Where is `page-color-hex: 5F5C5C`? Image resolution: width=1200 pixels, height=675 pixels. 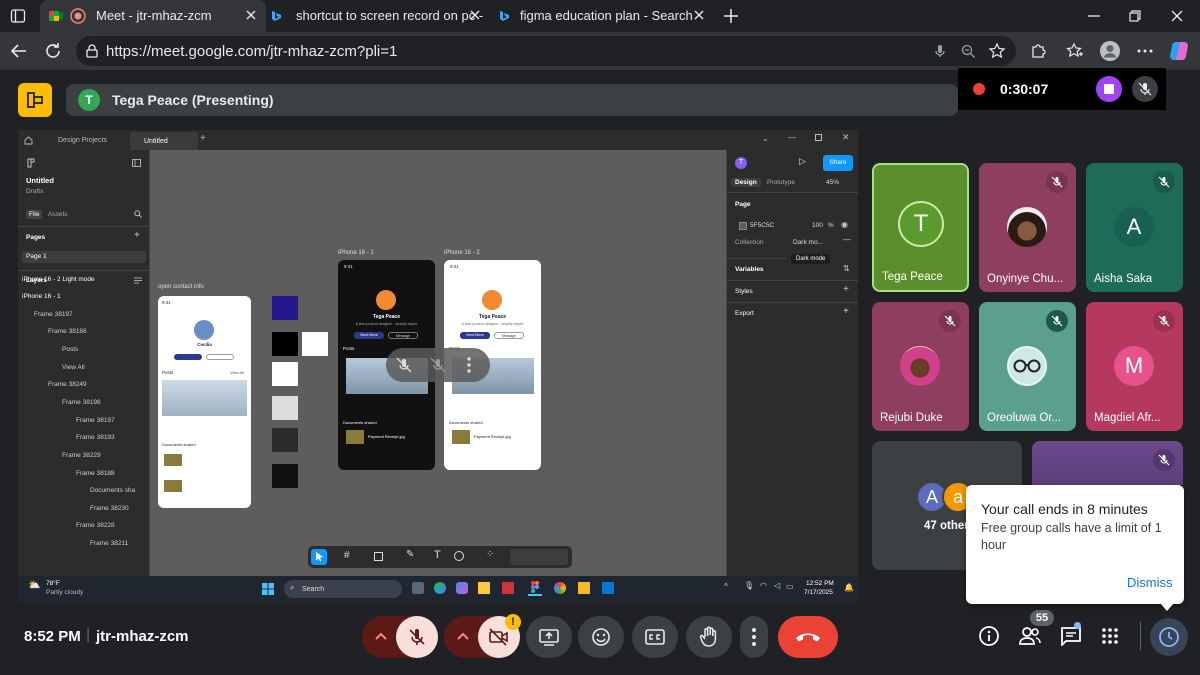
page-color-hex: 5F5C5C is located at coordinates (762, 225).